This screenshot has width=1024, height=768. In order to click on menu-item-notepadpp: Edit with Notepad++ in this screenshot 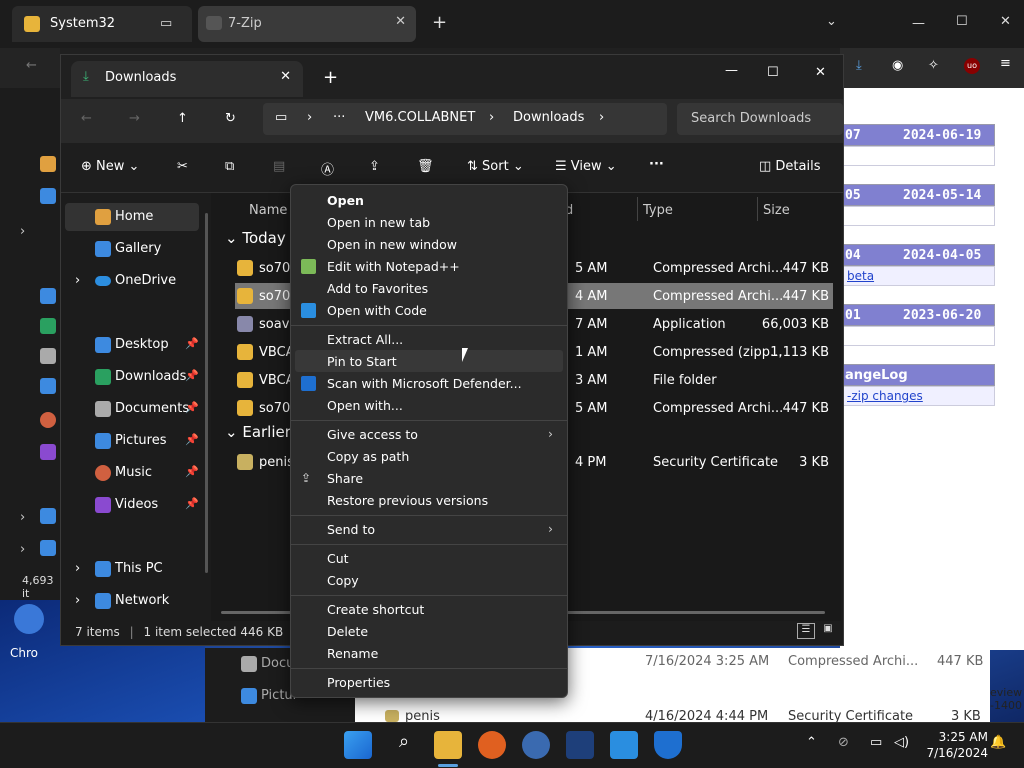, I will do `click(429, 266)`.